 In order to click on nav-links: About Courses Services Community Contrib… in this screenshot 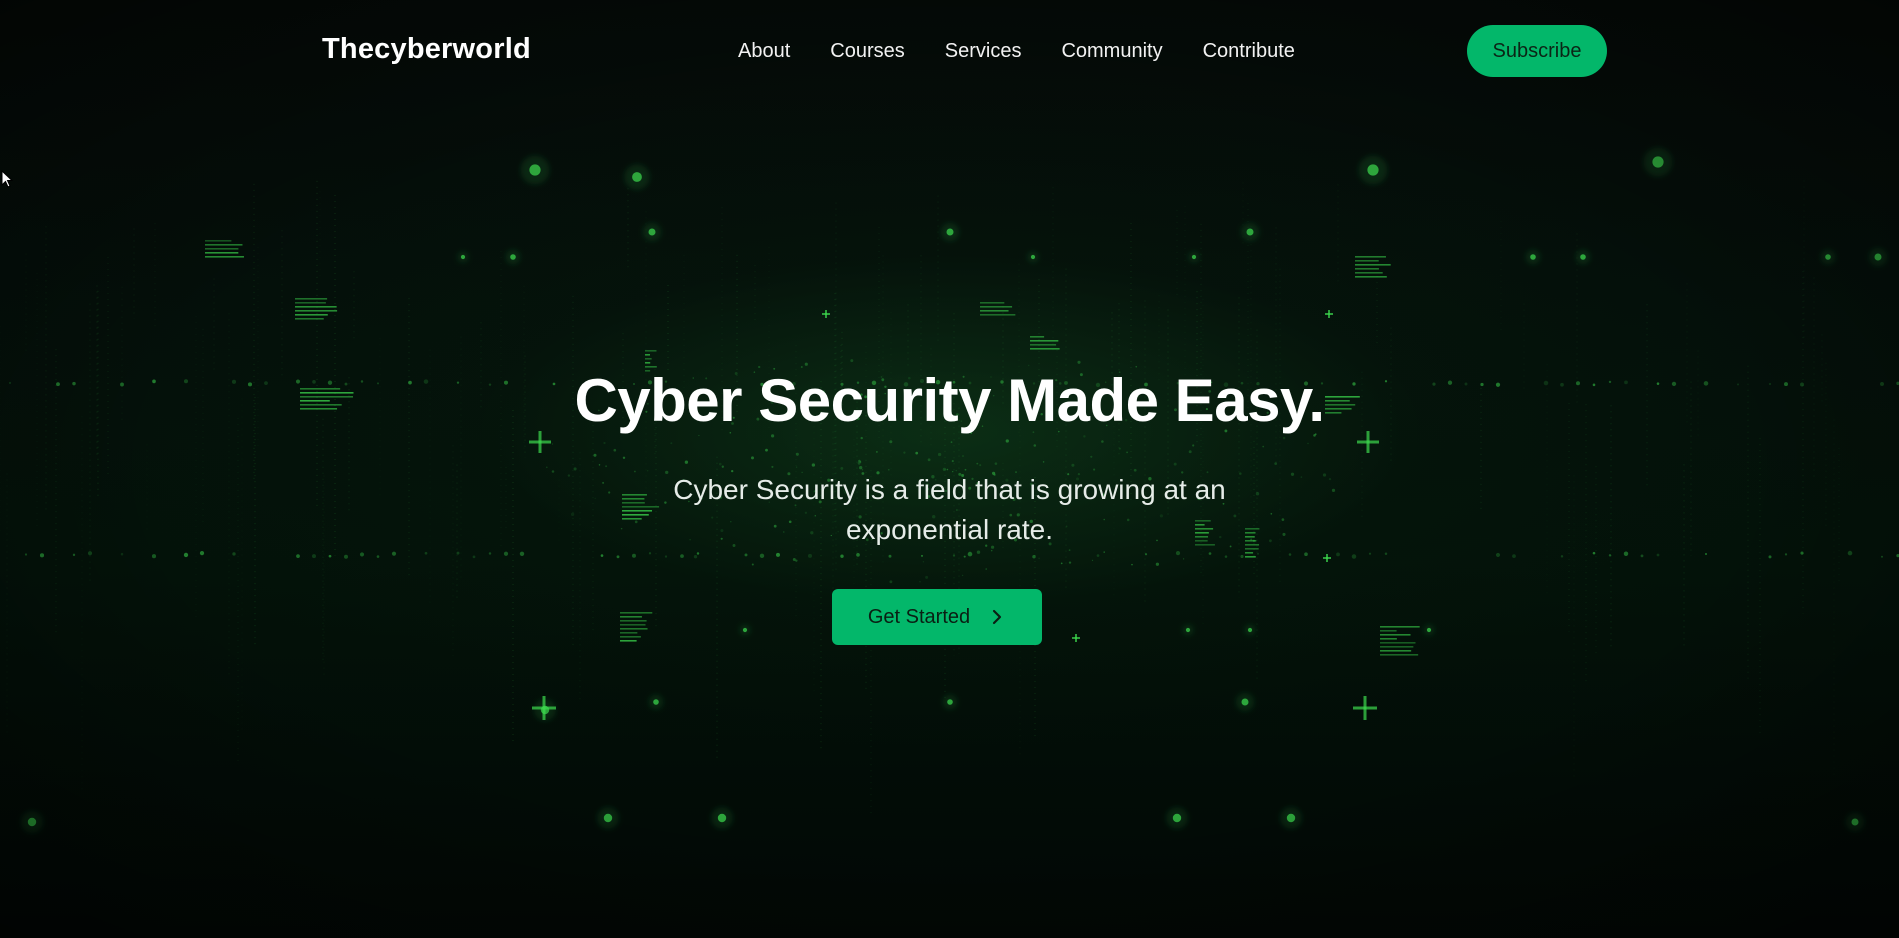, I will do `click(1036, 51)`.